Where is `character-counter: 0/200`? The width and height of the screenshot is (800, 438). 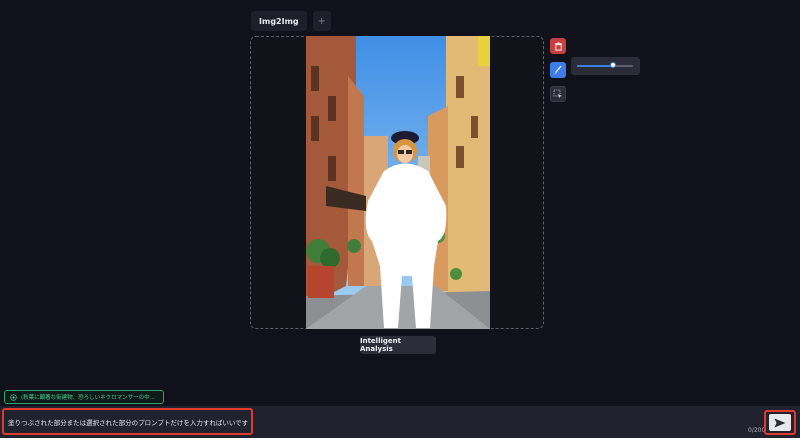
character-counter: 0/200 is located at coordinates (757, 430).